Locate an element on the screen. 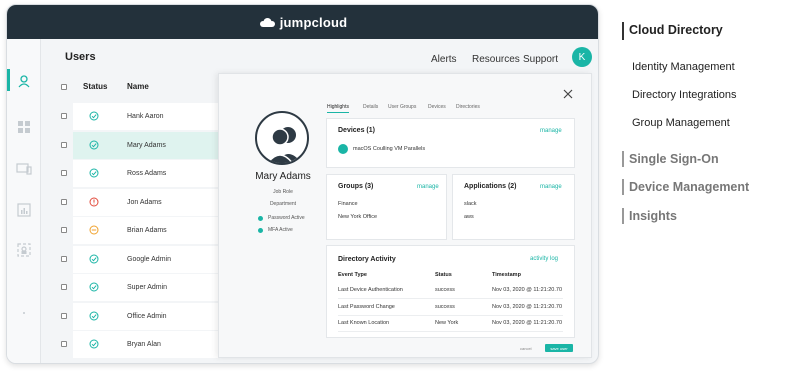 The image size is (800, 375). activity-event: Last Known Location is located at coordinates (364, 323).